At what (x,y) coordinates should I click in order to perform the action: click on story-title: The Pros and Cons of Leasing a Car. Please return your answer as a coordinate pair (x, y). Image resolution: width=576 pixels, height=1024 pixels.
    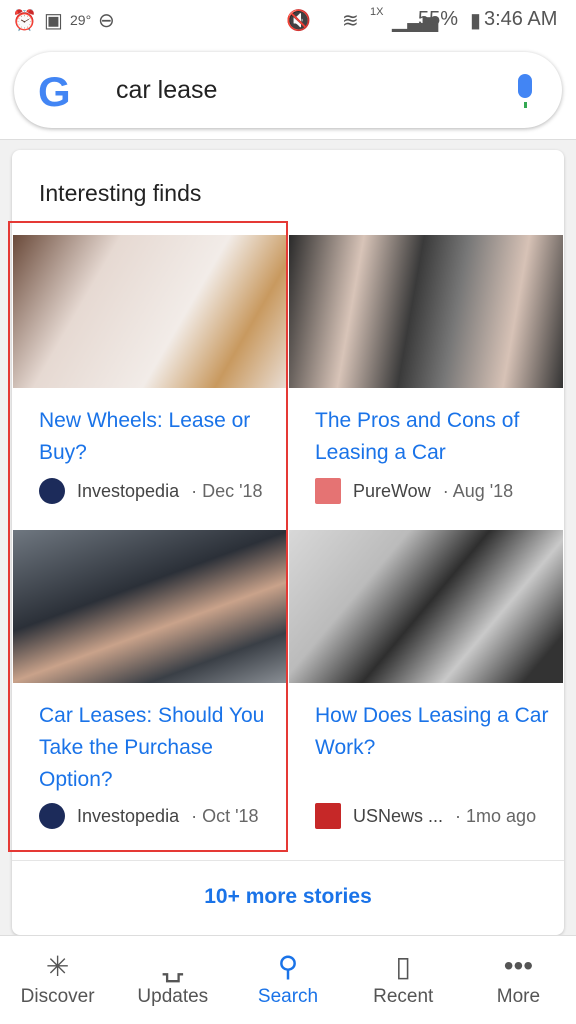
    Looking at the image, I should click on (435, 437).